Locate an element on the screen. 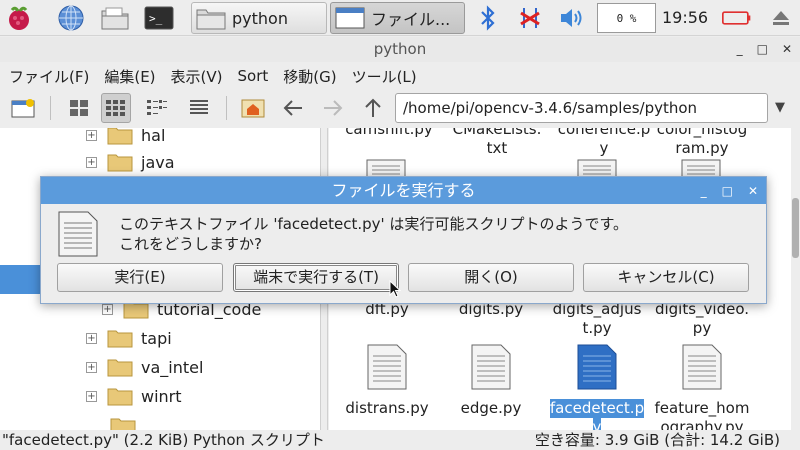  menu-file: ファイル(F) is located at coordinates (49, 76).